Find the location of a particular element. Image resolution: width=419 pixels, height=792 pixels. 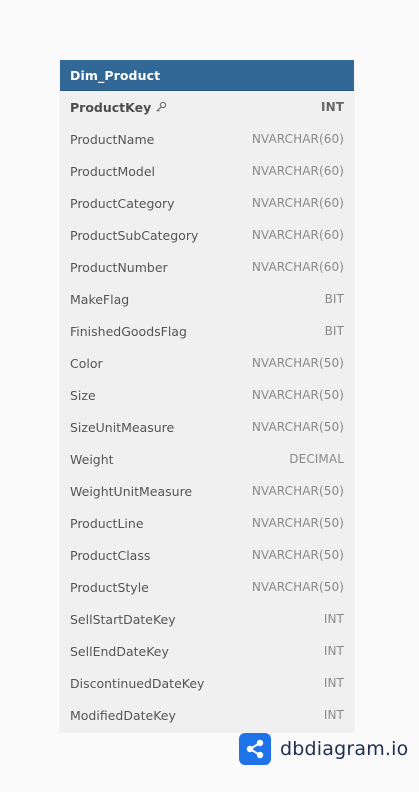

field-row: SizeUnitMeasure NVARCHAR(50) is located at coordinates (207, 427).